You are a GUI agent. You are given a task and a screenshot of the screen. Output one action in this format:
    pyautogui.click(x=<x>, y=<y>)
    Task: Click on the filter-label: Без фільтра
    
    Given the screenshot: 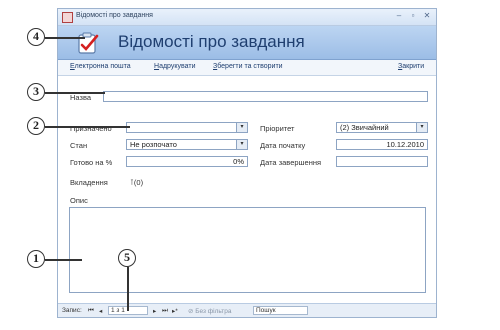 What is the action you would take?
    pyautogui.click(x=213, y=311)
    